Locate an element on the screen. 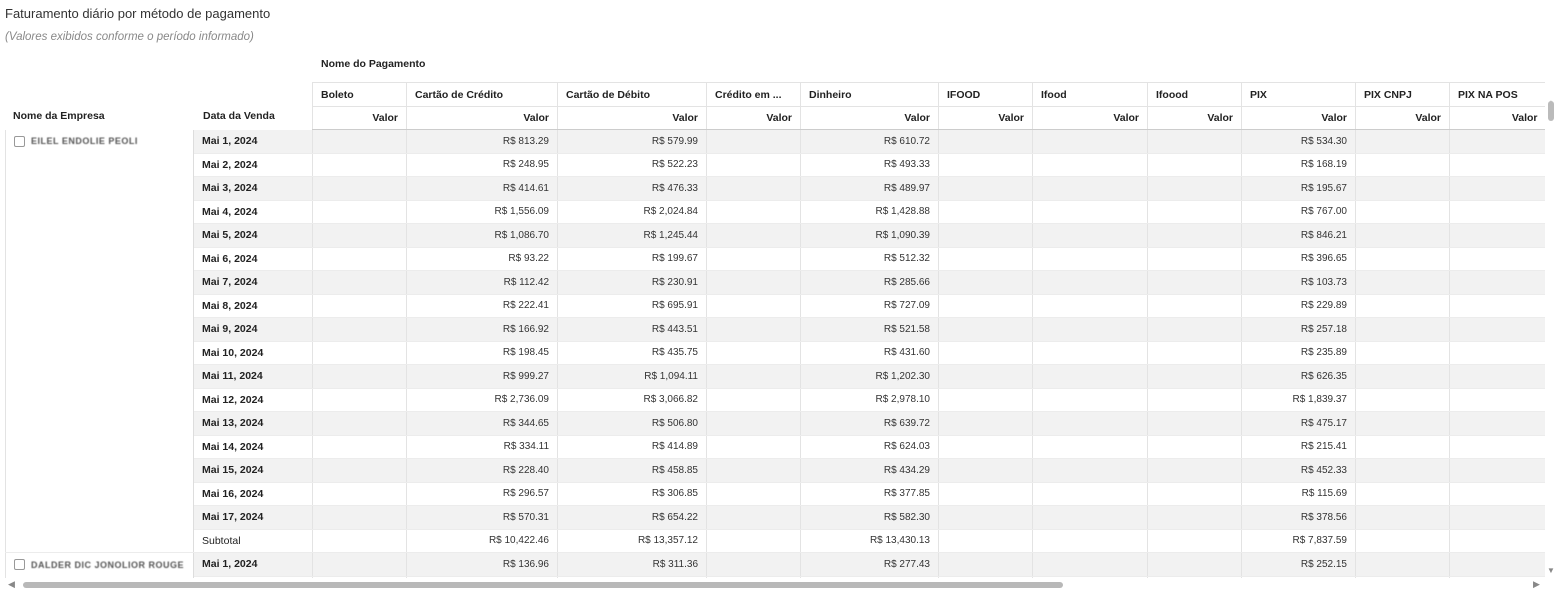  value-cell: R$ 344.65 is located at coordinates (482, 423).